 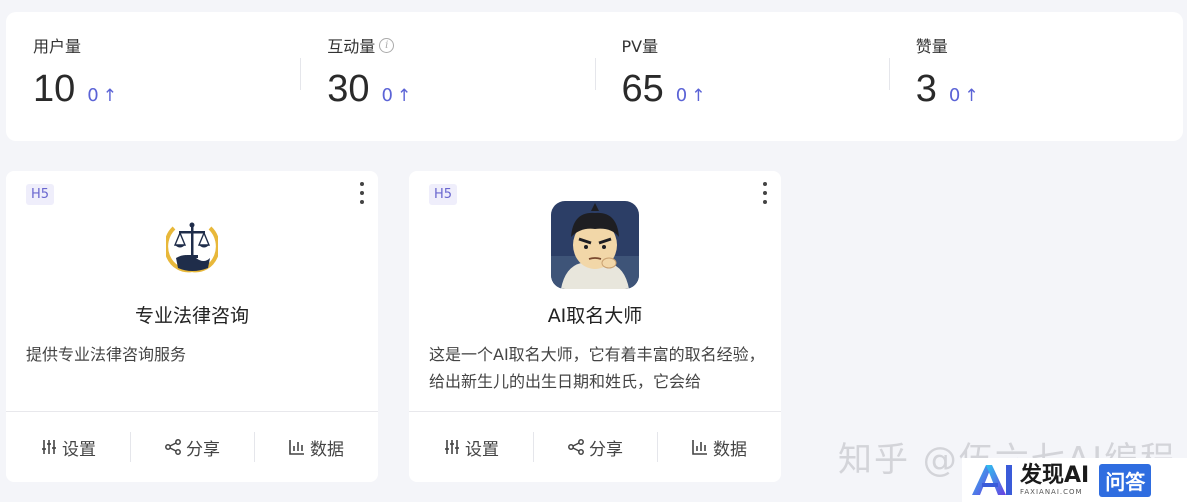 What do you see at coordinates (642, 89) in the screenshot?
I see `stat-value: 65` at bounding box center [642, 89].